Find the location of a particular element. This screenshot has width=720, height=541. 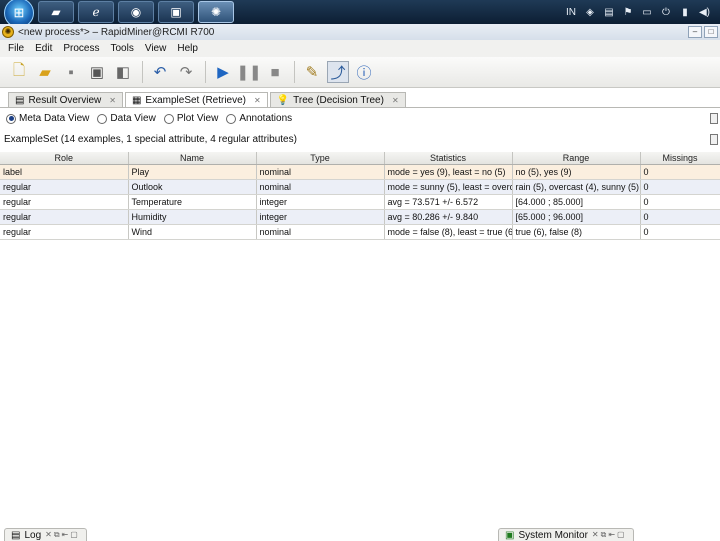

tab-label: System Monitor is located at coordinates (553, 535).